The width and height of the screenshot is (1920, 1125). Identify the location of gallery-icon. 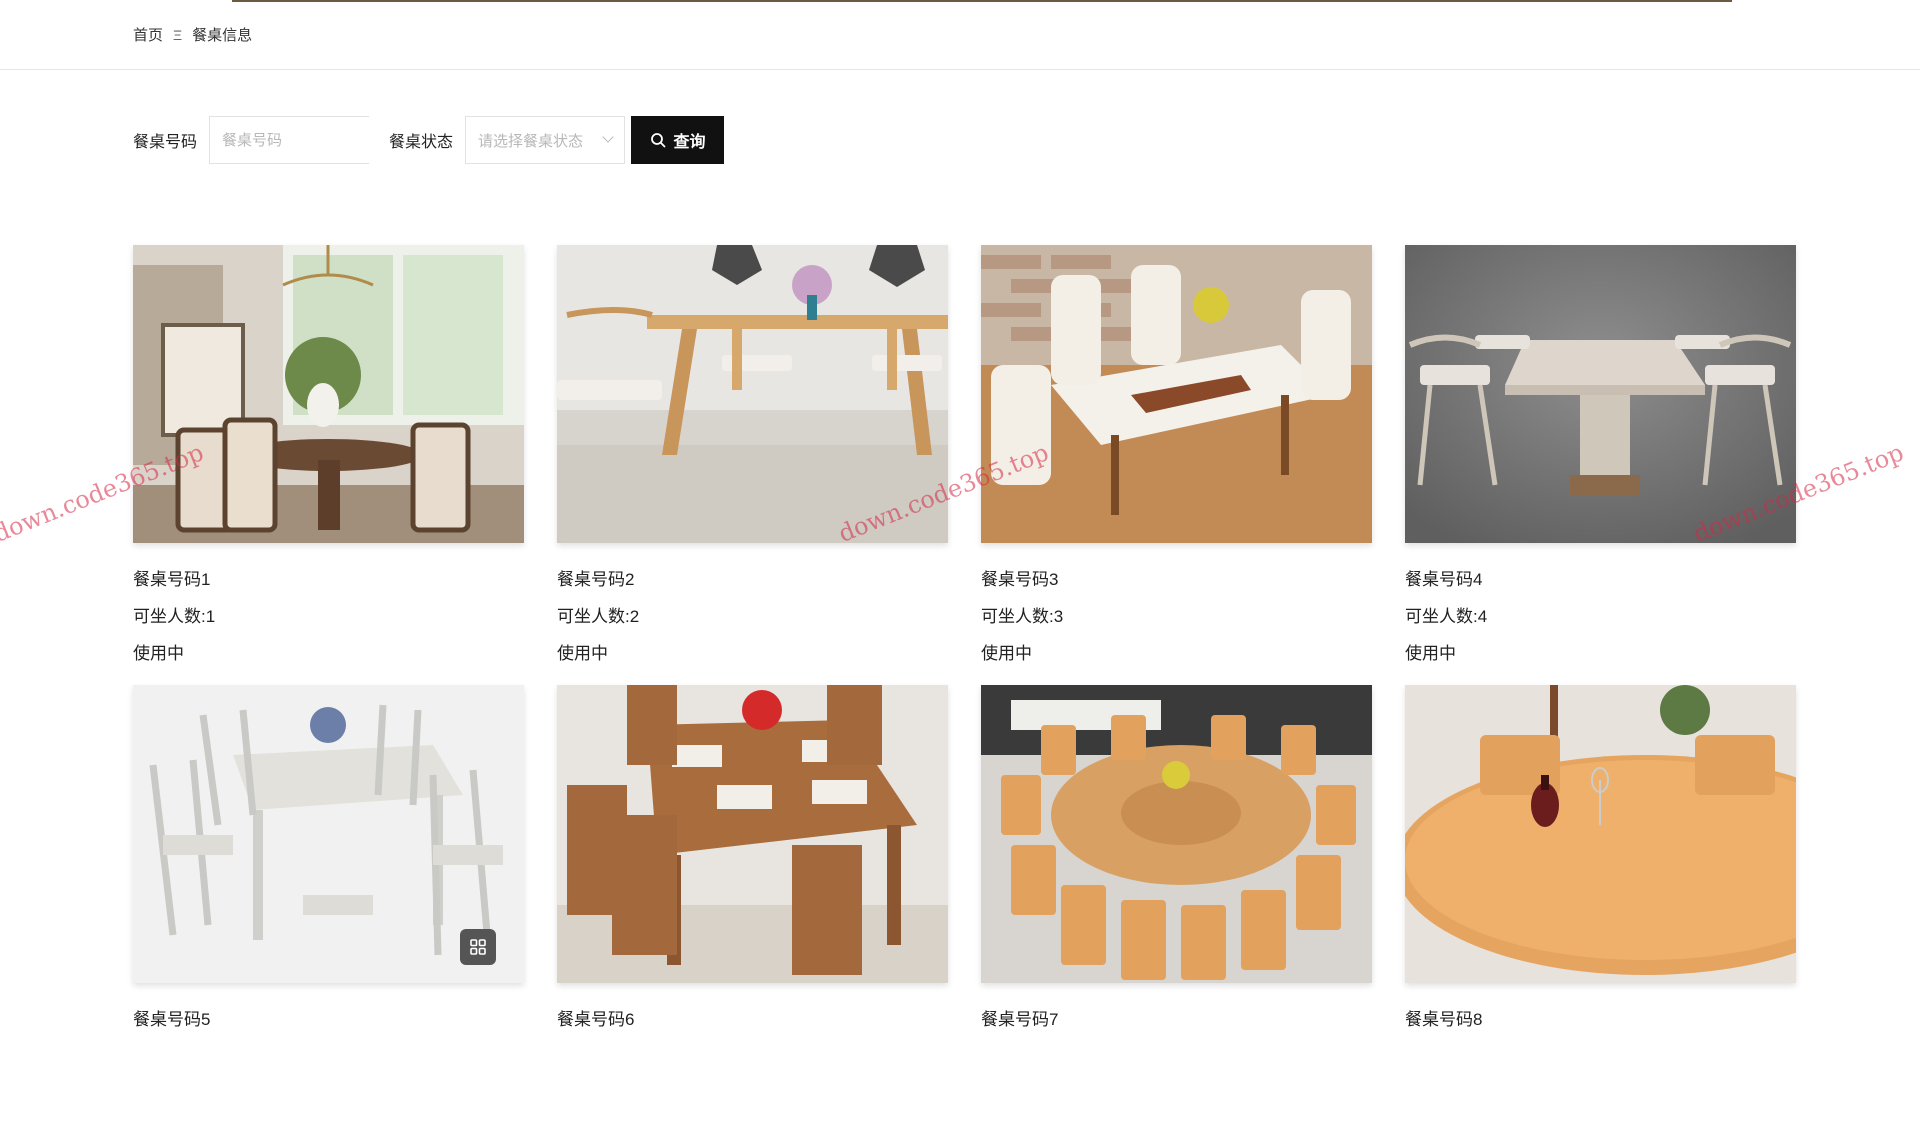
(478, 947).